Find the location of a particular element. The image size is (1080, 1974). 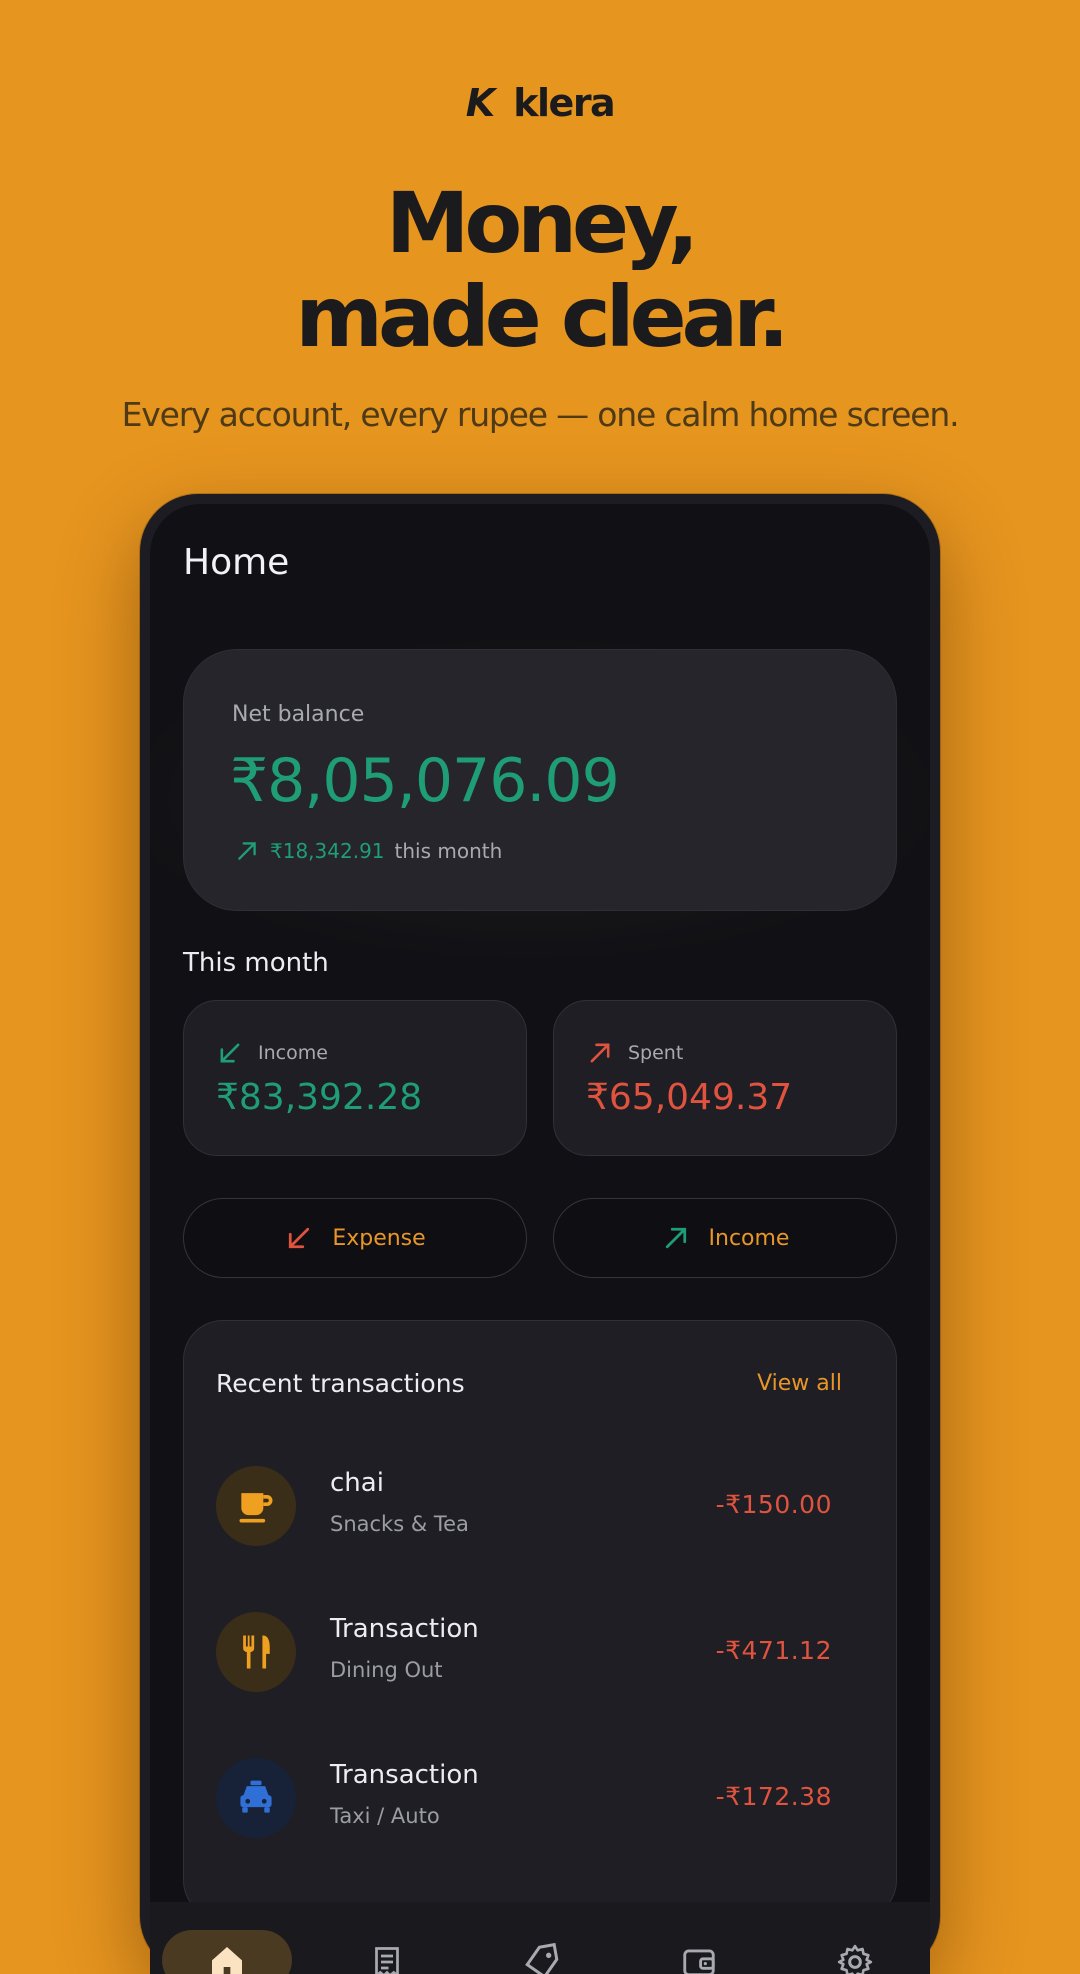

bottom-navigation is located at coordinates (540, 1938).